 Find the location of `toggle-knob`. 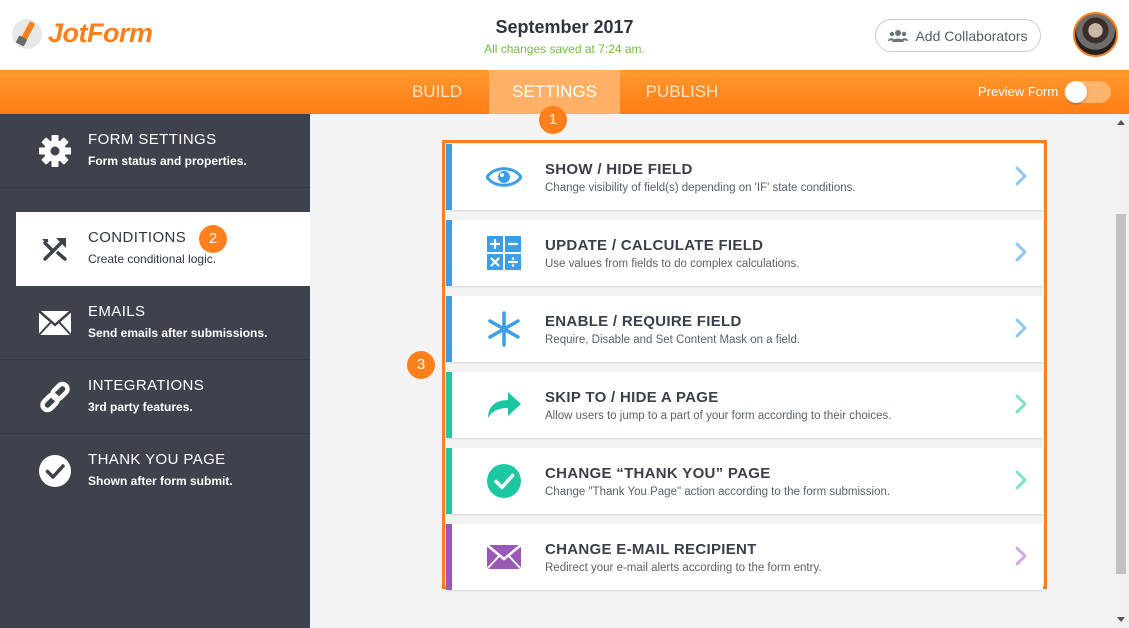

toggle-knob is located at coordinates (1076, 92).